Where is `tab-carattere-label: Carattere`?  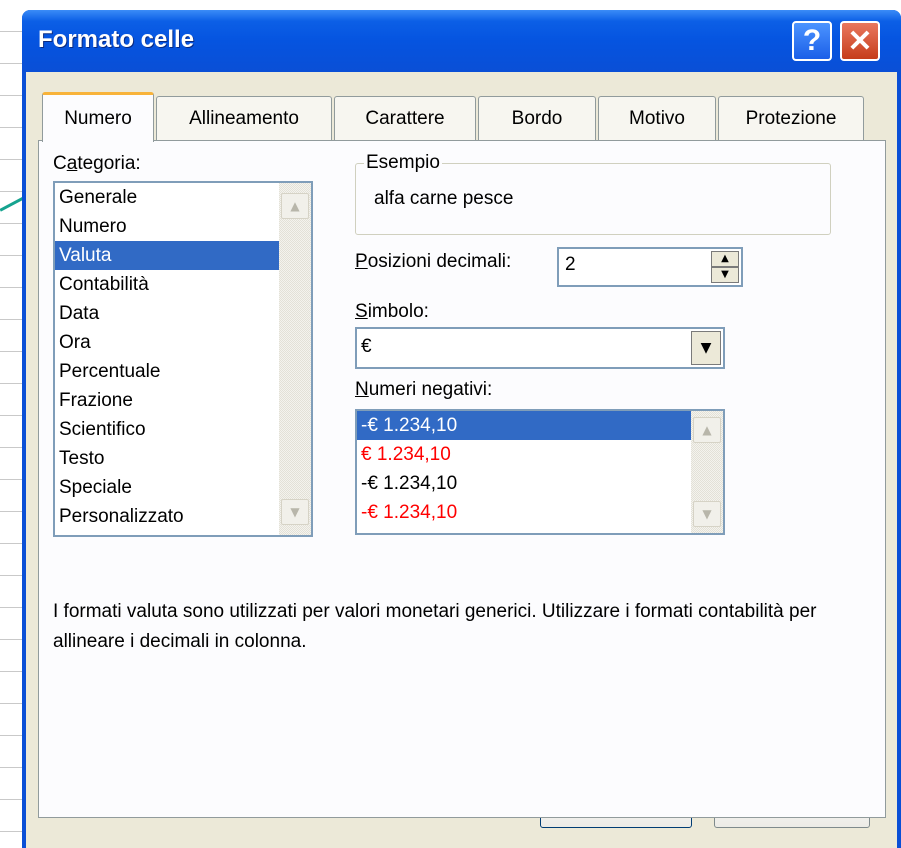
tab-carattere-label: Carattere is located at coordinates (405, 118).